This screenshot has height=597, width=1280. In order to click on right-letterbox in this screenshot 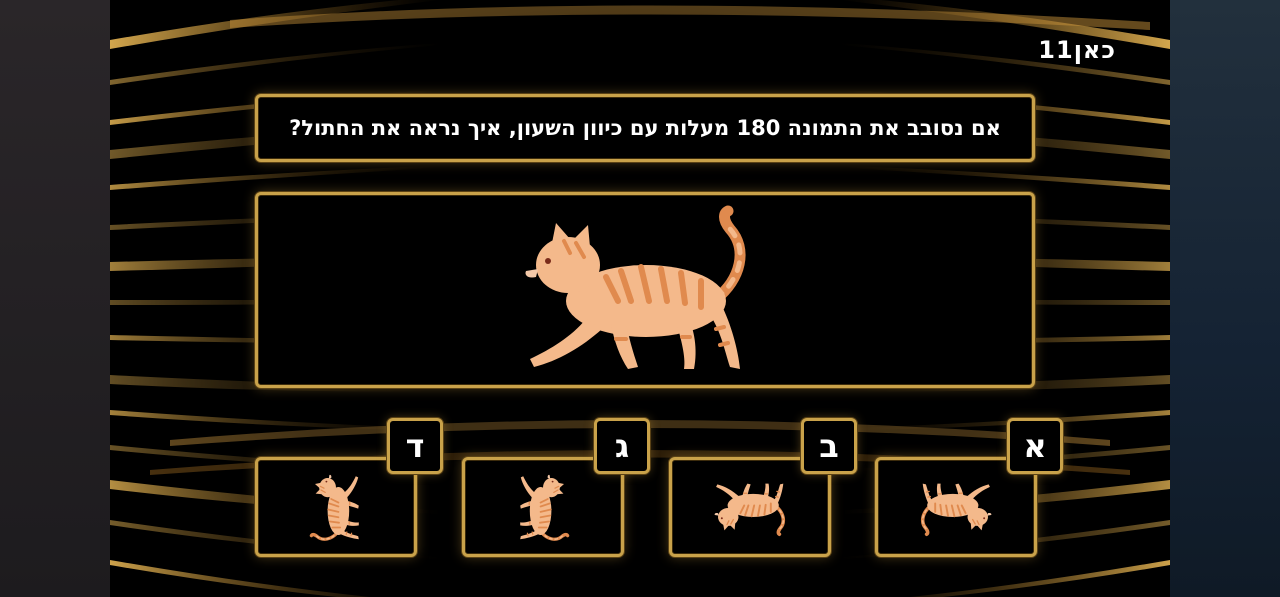, I will do `click(1225, 298)`.